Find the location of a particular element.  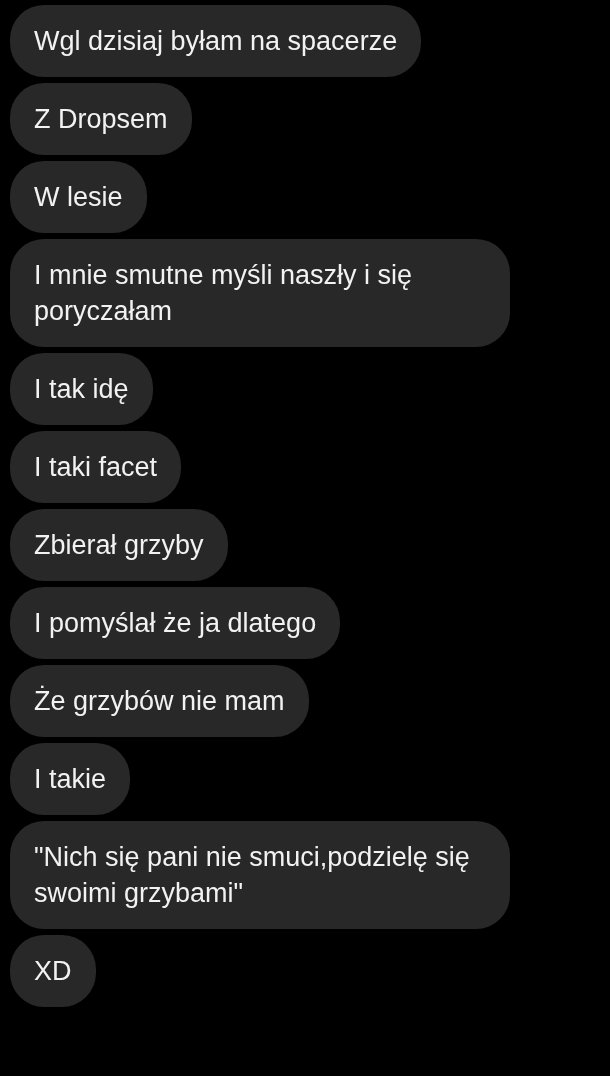

message-bubble: Zbierał grzyby is located at coordinates (119, 545).